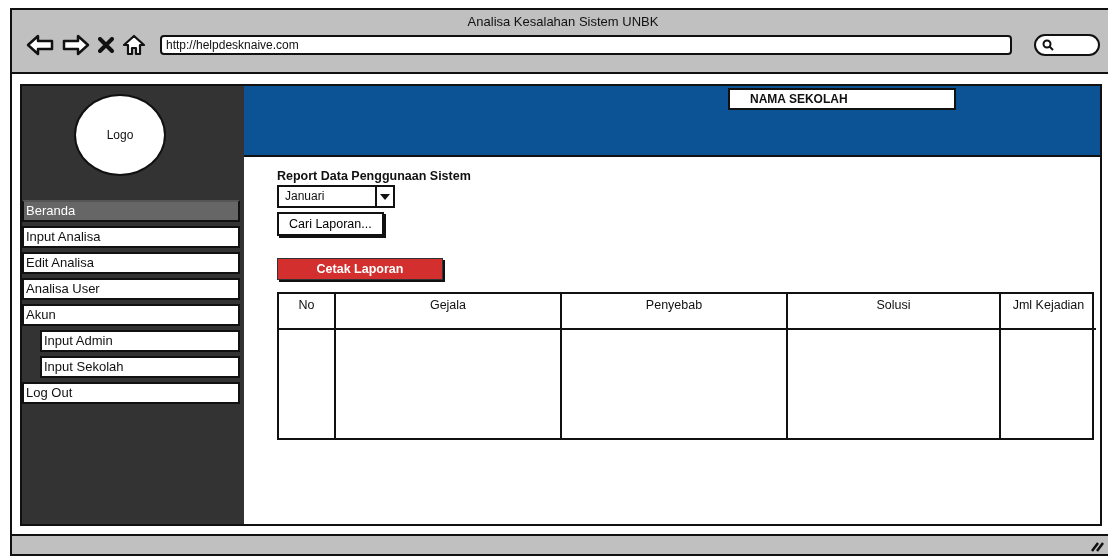 The height and width of the screenshot is (556, 1108). What do you see at coordinates (385, 196) in the screenshot?
I see `caret-icon` at bounding box center [385, 196].